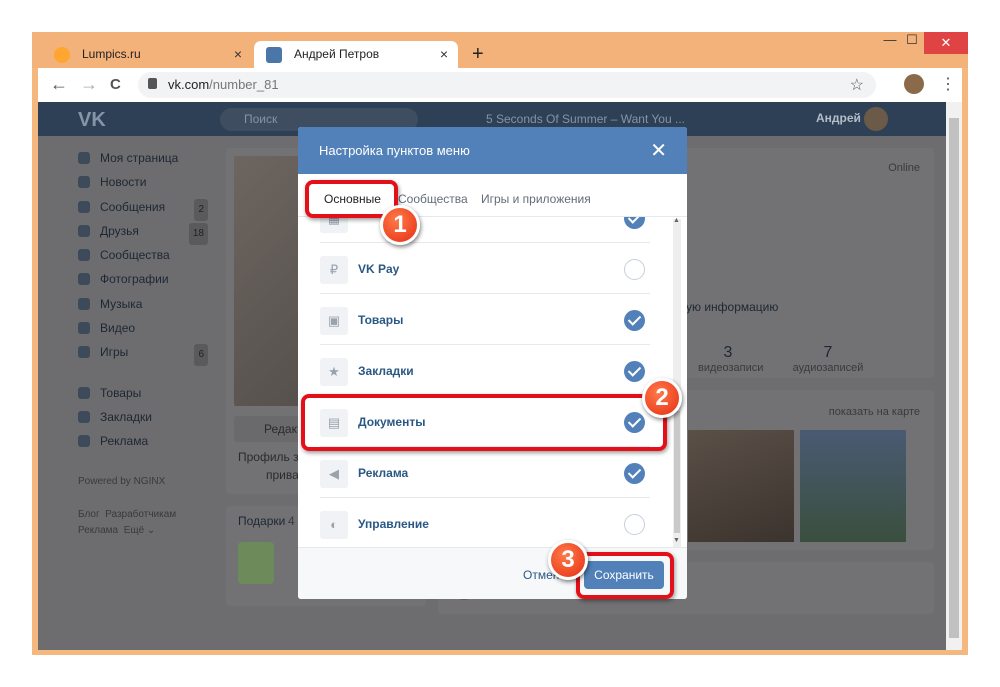 The width and height of the screenshot is (1000, 687). What do you see at coordinates (536, 199) in the screenshot?
I see `tab-games-apps: Игры и приложения` at bounding box center [536, 199].